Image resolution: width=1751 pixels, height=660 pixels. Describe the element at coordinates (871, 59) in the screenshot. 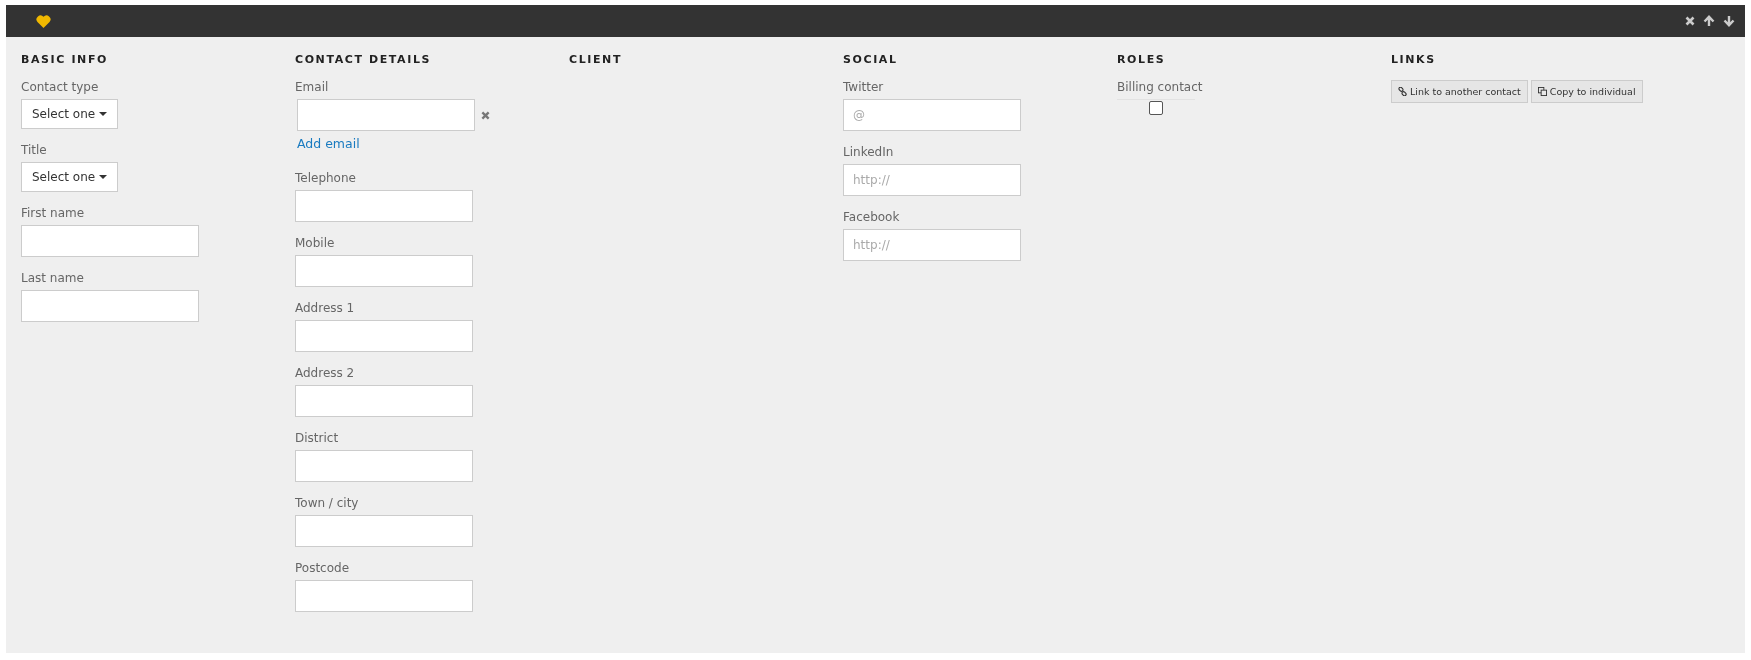

I see `section-heading: SOCIAL` at that location.